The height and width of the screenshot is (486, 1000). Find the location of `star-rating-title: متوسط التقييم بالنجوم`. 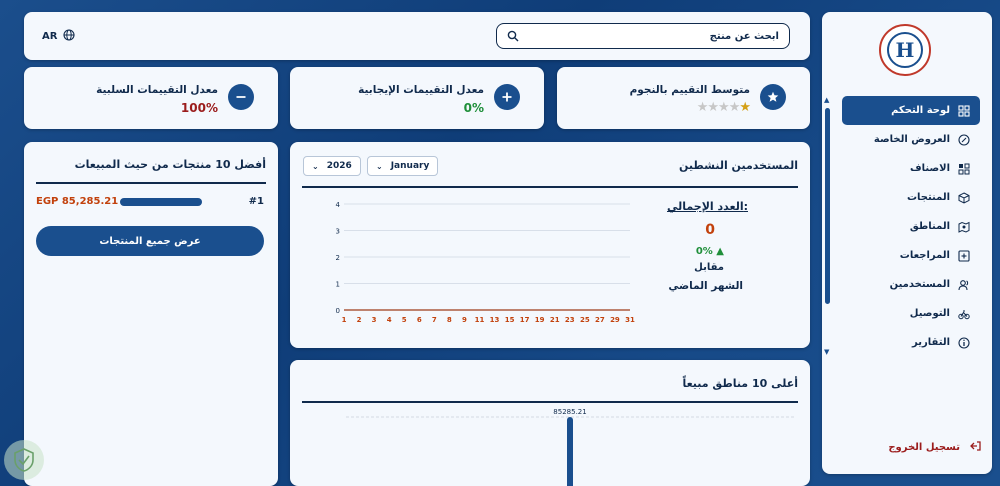

star-rating-title: متوسط التقييم بالنجوم is located at coordinates (689, 90).